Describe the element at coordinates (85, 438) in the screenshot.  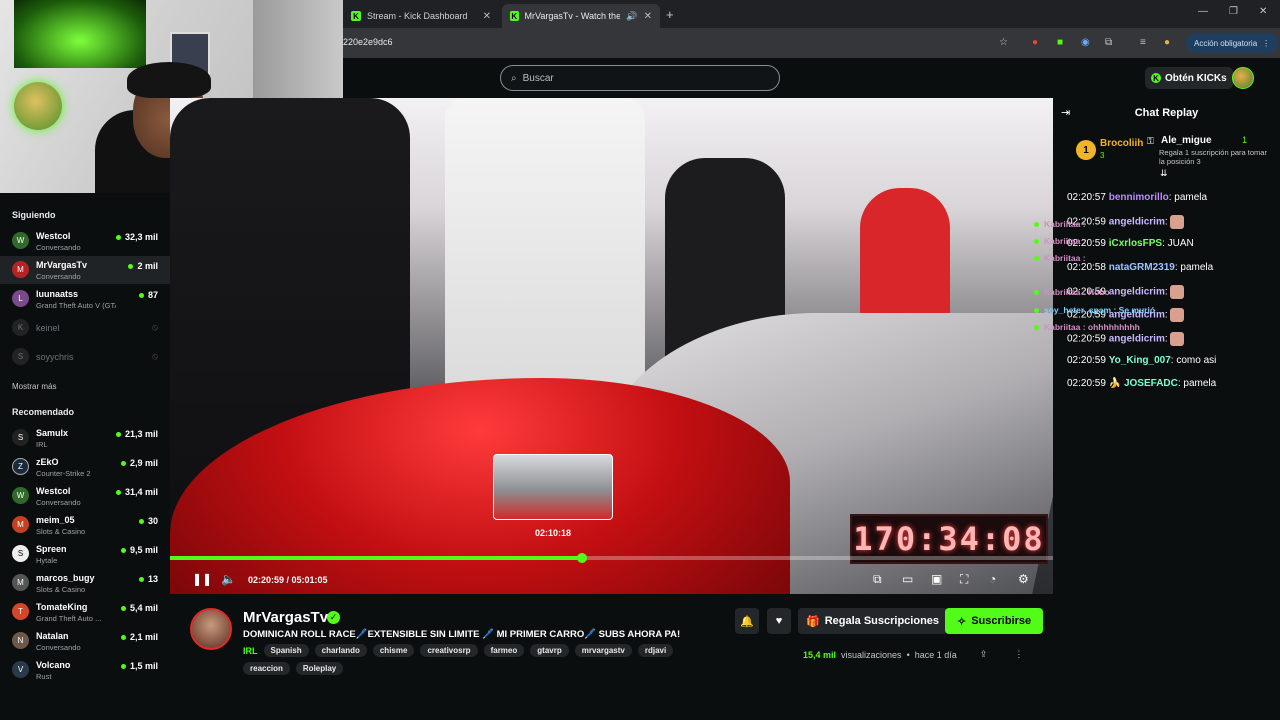
I see `sidebar-channel-samulx: S Samulx IRL 21,3 mil` at that location.